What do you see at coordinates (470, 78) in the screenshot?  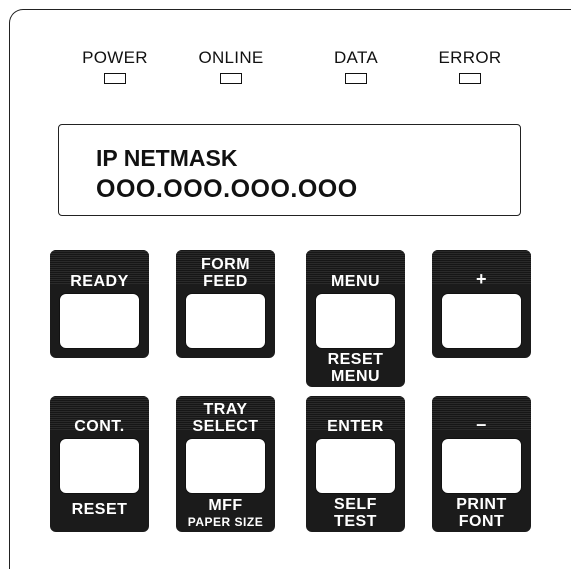 I see `error-led-icon` at bounding box center [470, 78].